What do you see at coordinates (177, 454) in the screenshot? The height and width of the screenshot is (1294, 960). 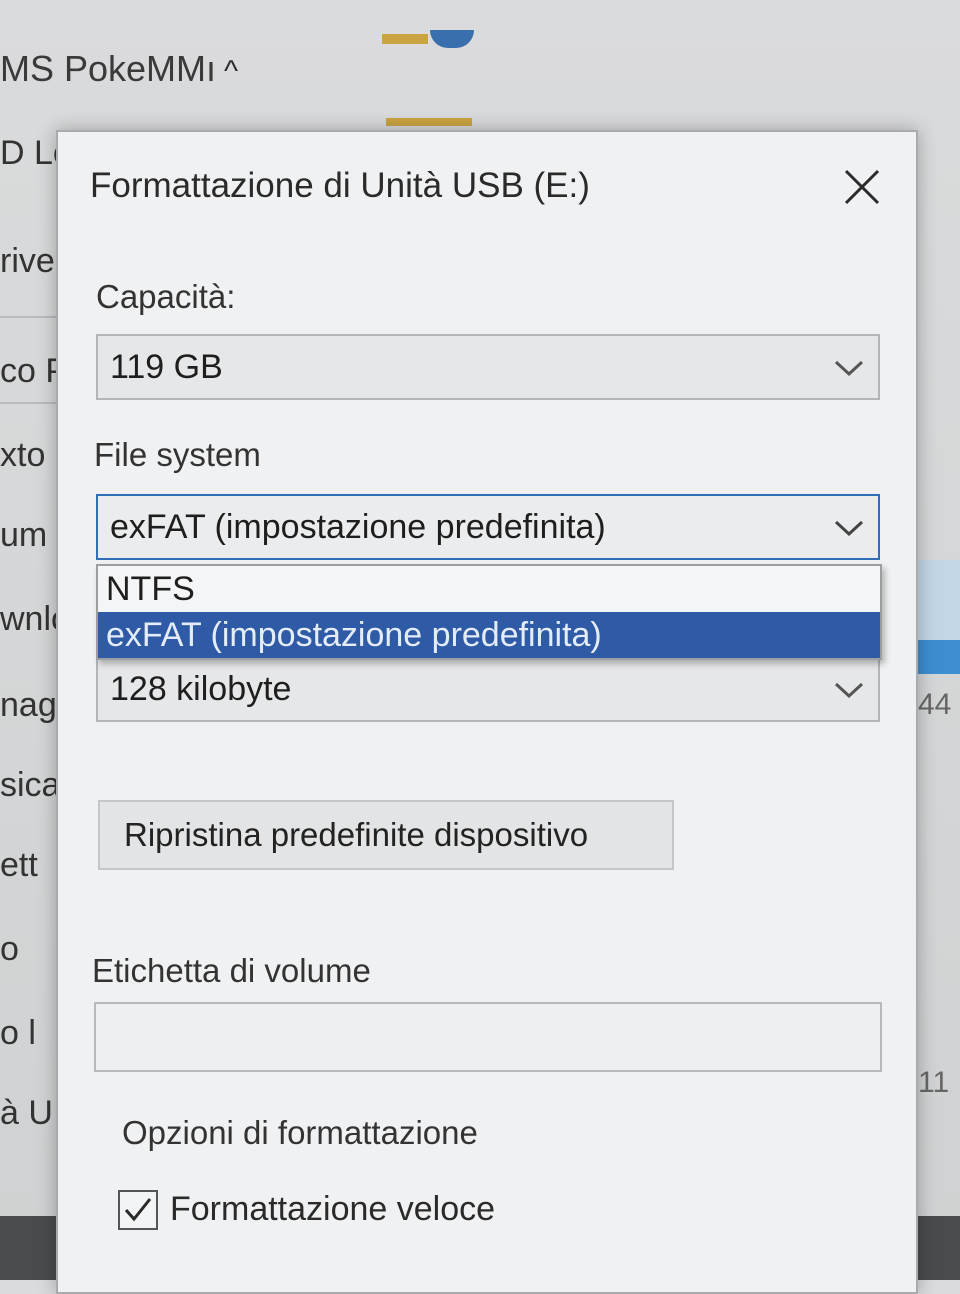 I see `file-system-label: File system` at bounding box center [177, 454].